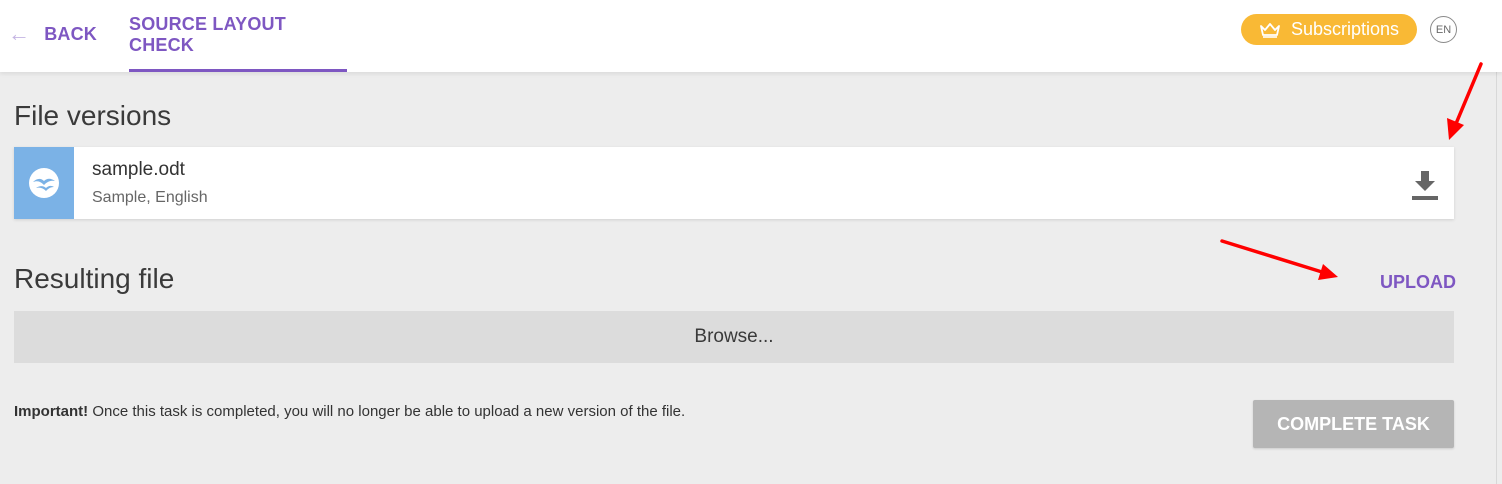  I want to click on file-versions-title: File versions, so click(93, 115).